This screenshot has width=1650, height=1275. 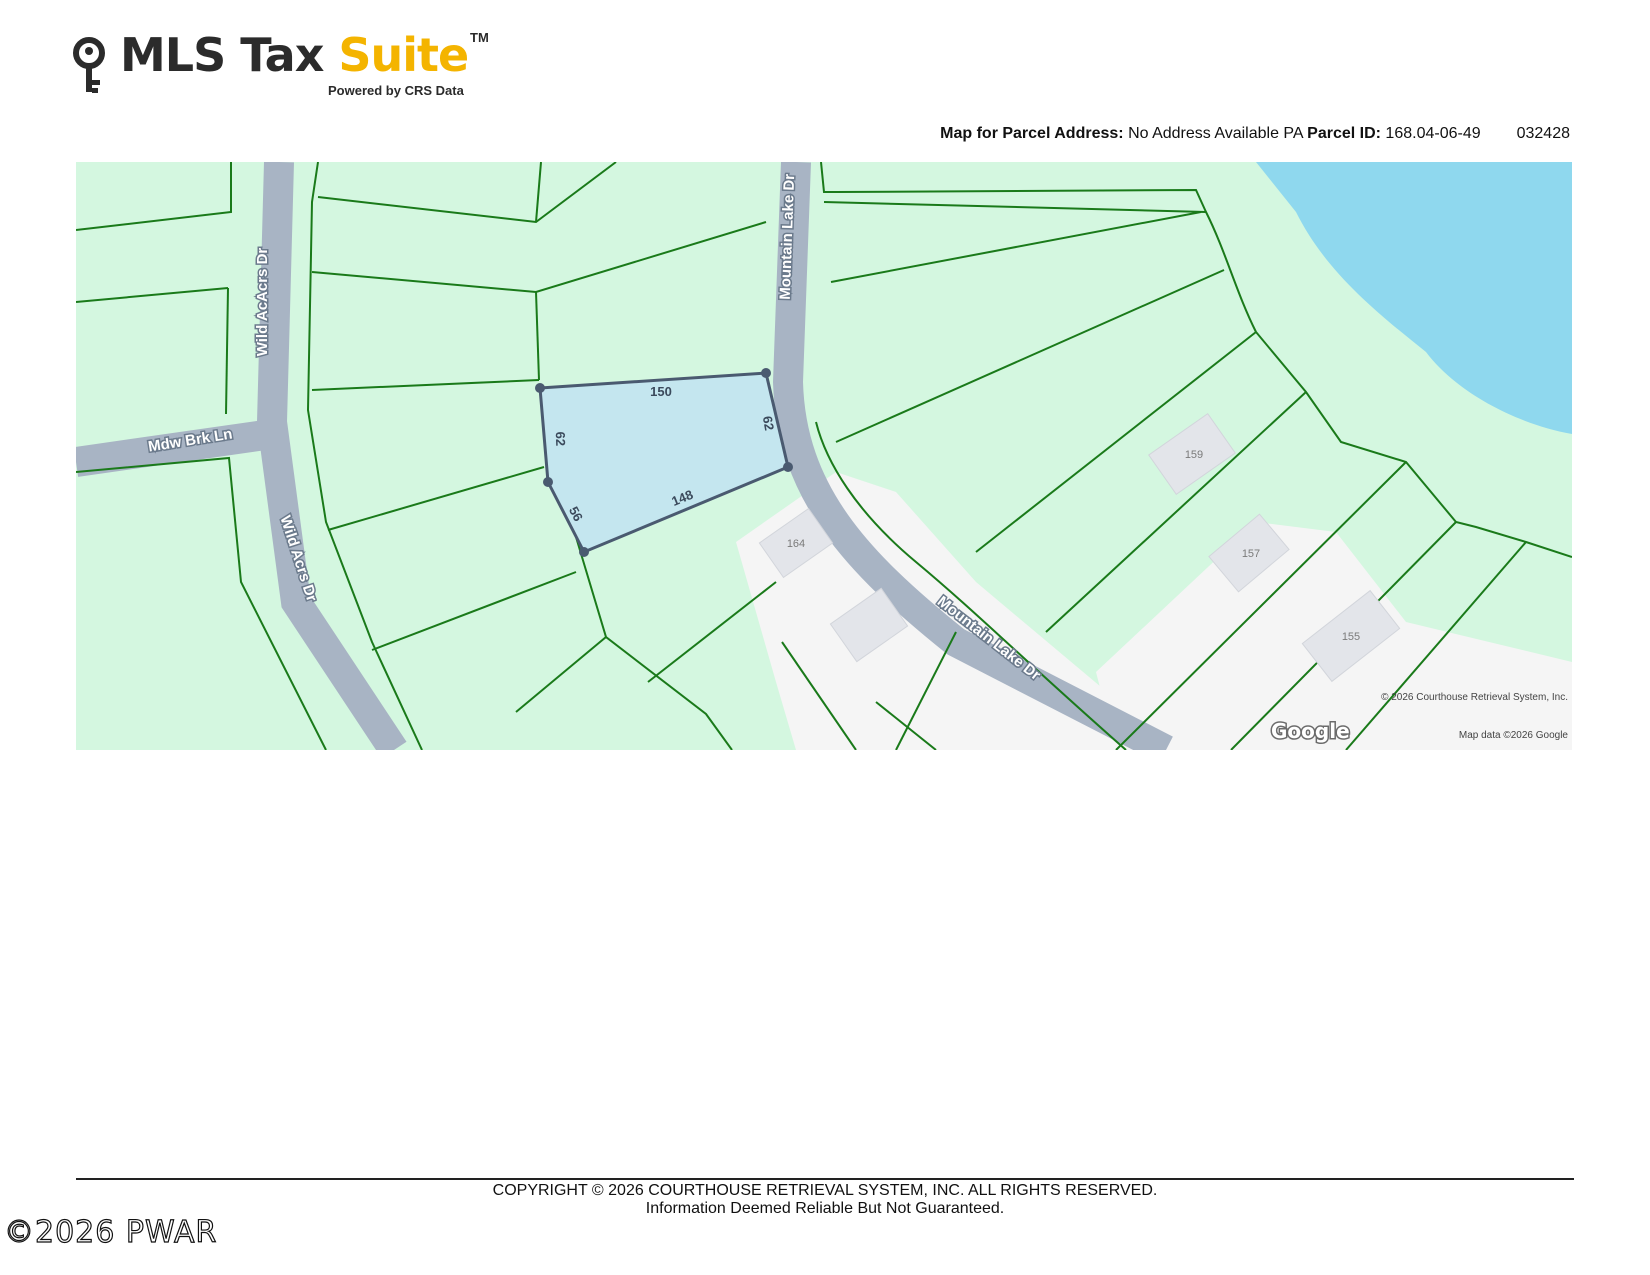 What do you see at coordinates (479, 37) in the screenshot?
I see `trademark-mark: TM` at bounding box center [479, 37].